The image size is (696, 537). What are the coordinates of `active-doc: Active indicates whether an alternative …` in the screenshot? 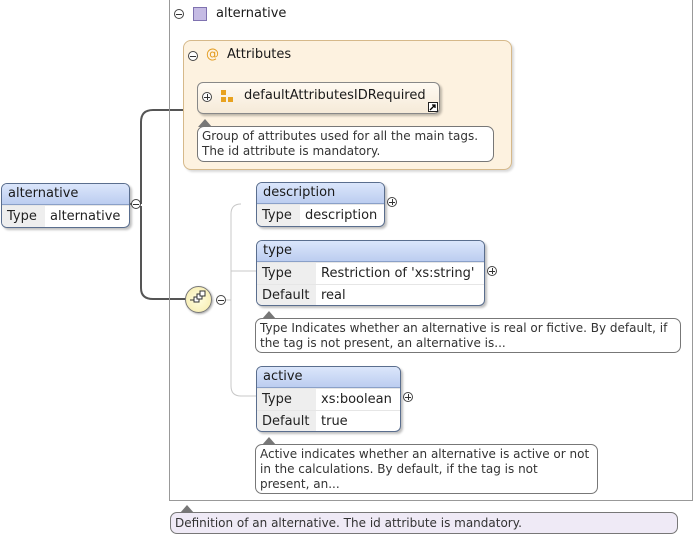 It's located at (426, 469).